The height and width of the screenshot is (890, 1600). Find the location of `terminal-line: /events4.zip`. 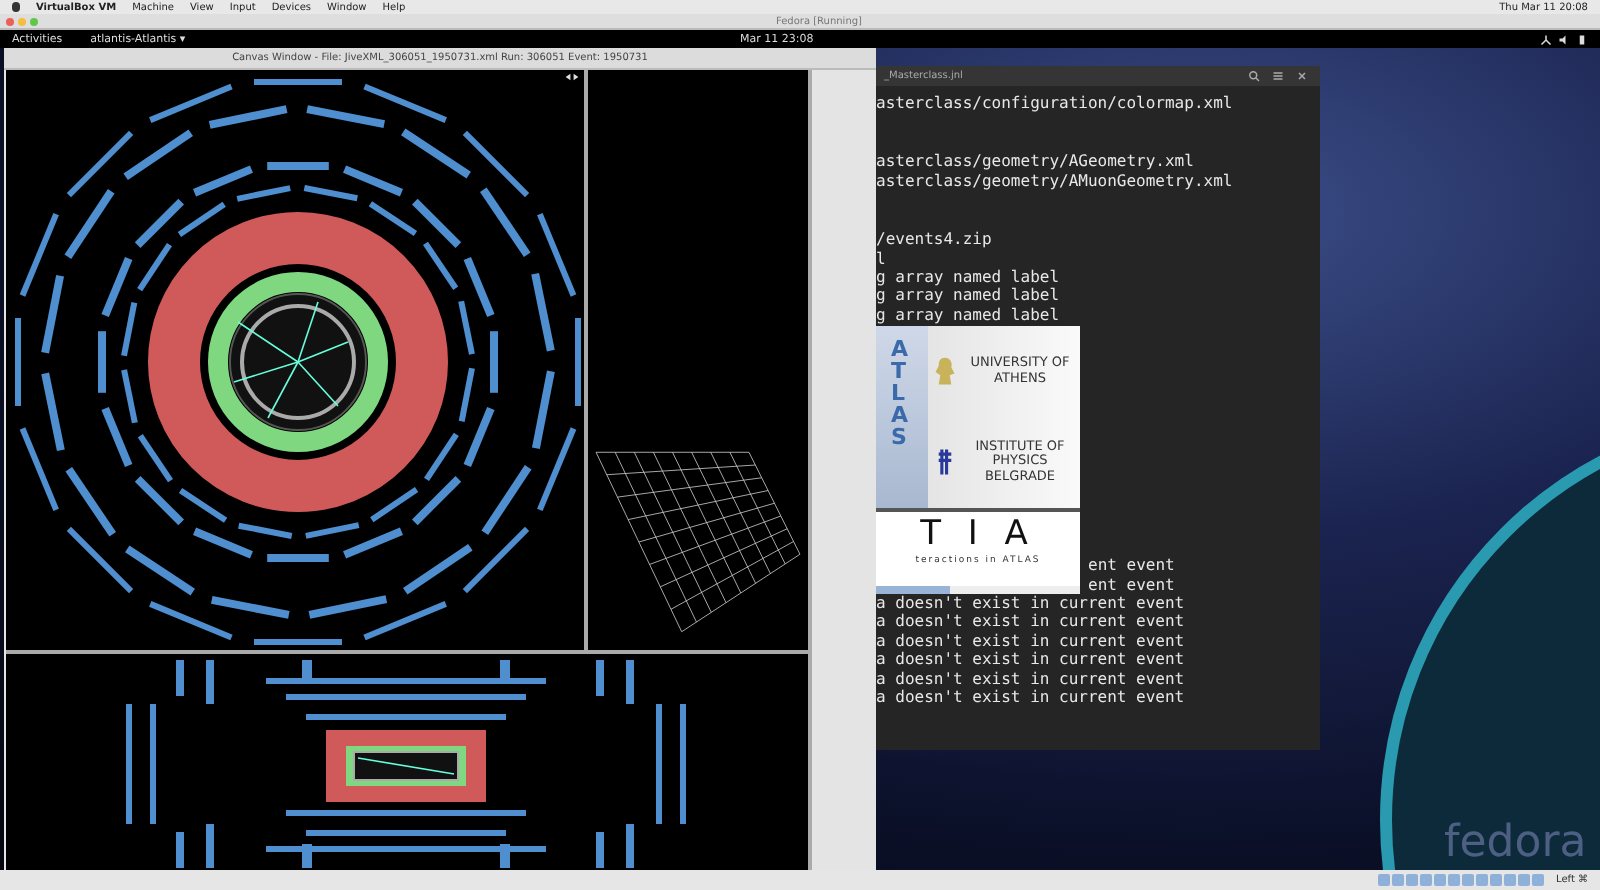

terminal-line: /events4.zip is located at coordinates (935, 240).